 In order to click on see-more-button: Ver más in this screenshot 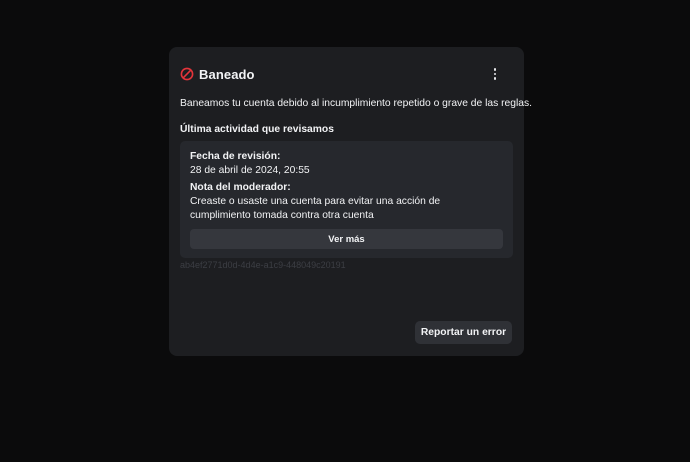, I will do `click(346, 239)`.